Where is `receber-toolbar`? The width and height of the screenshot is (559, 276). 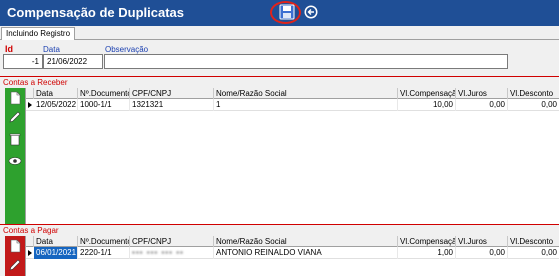 receber-toolbar is located at coordinates (15, 156).